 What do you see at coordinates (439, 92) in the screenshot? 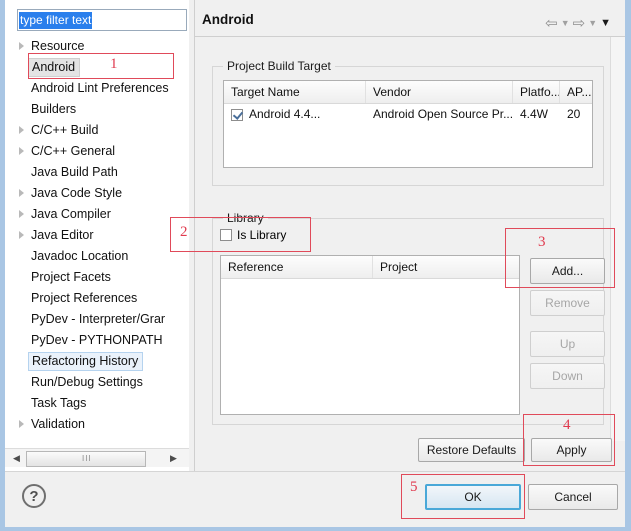
I see `column-vendor: Vendor` at bounding box center [439, 92].